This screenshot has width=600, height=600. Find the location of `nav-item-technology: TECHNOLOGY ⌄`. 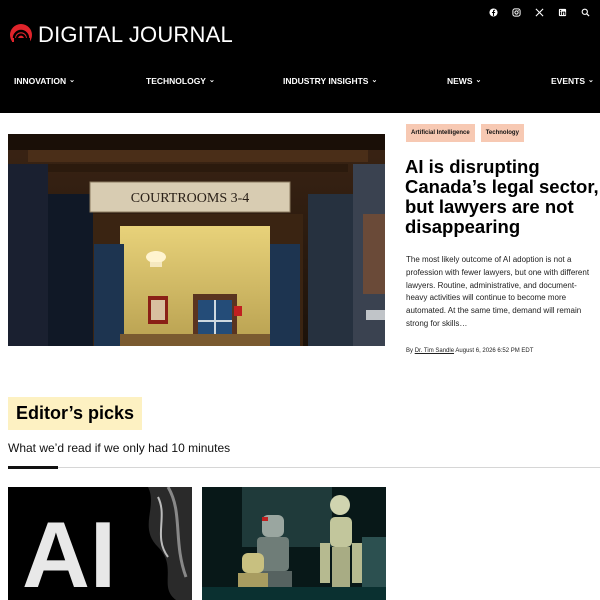

nav-item-technology: TECHNOLOGY ⌄ is located at coordinates (180, 81).